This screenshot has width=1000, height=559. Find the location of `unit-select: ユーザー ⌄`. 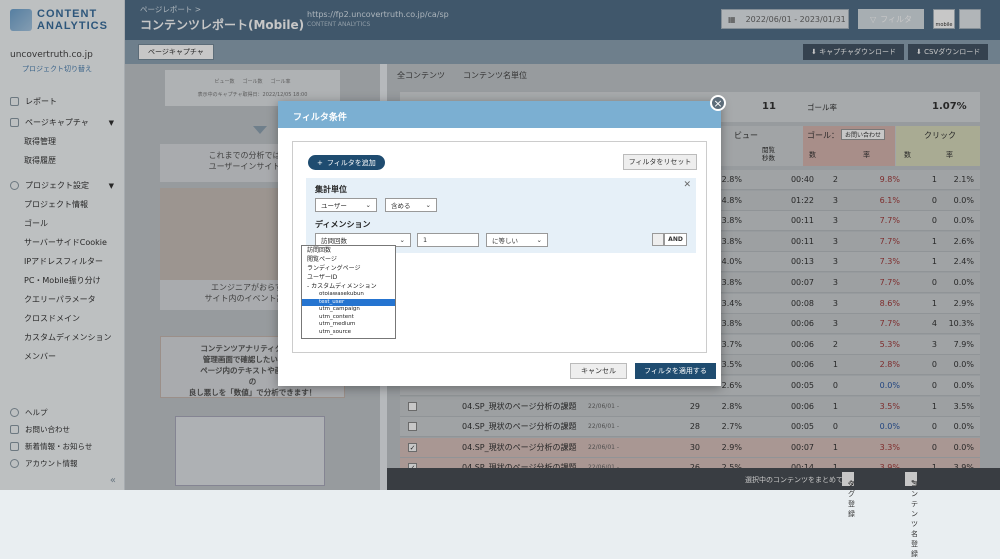

unit-select: ユーザー ⌄ is located at coordinates (346, 205).